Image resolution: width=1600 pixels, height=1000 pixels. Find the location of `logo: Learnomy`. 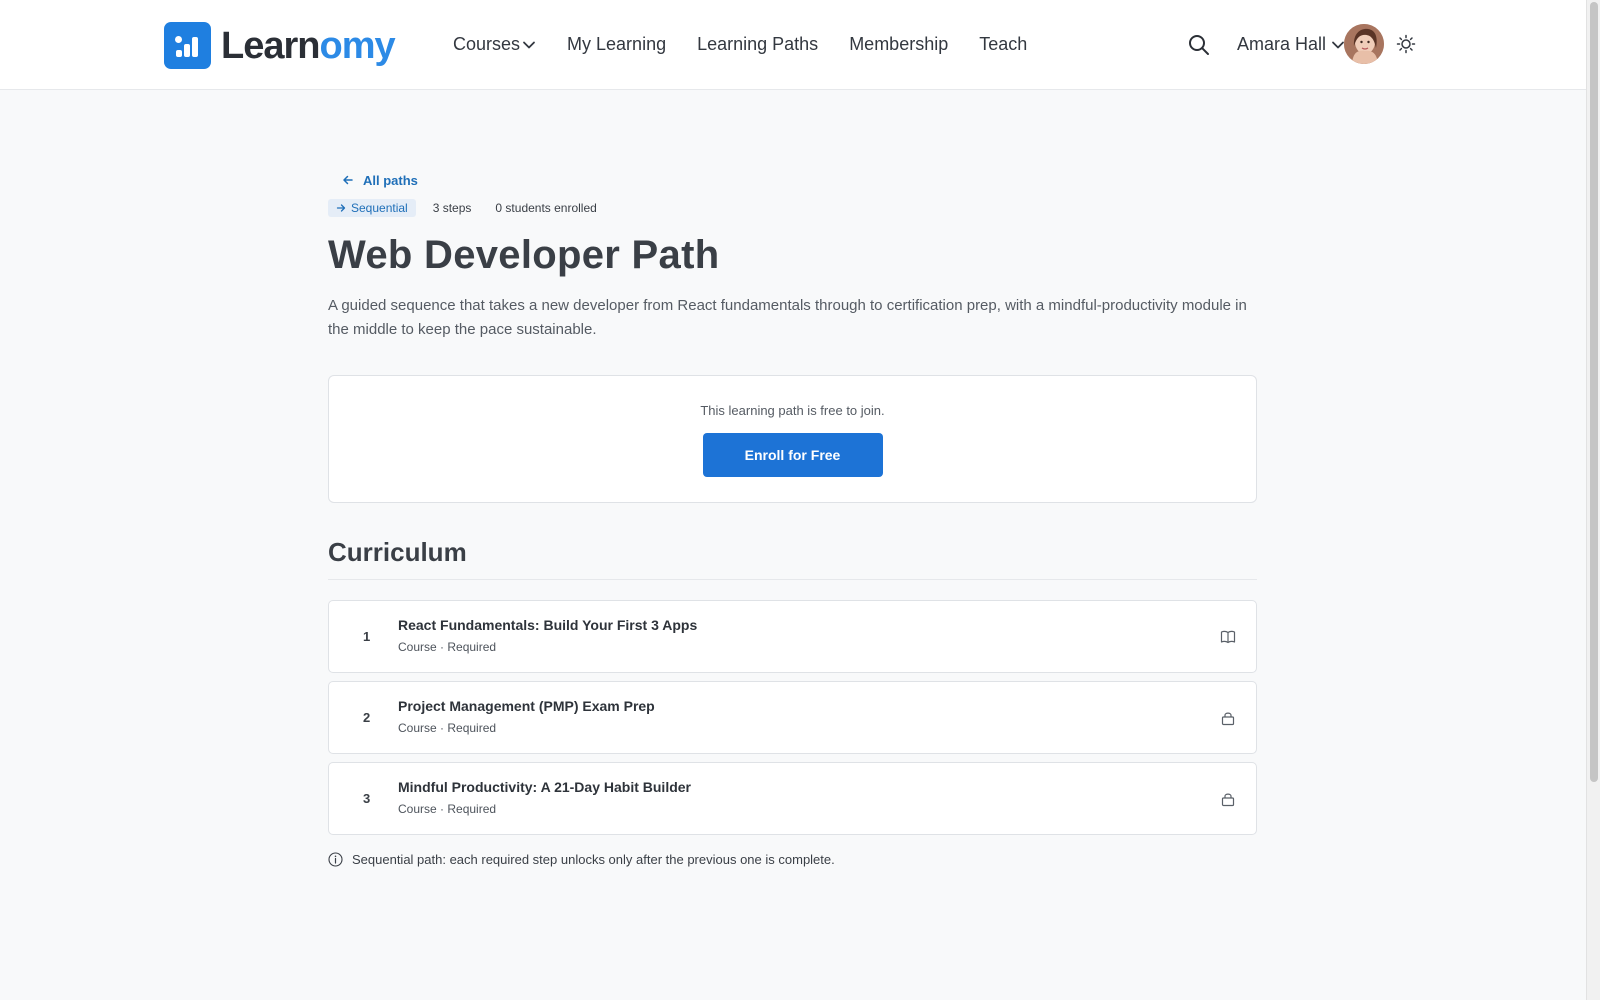

logo: Learnomy is located at coordinates (280, 45).